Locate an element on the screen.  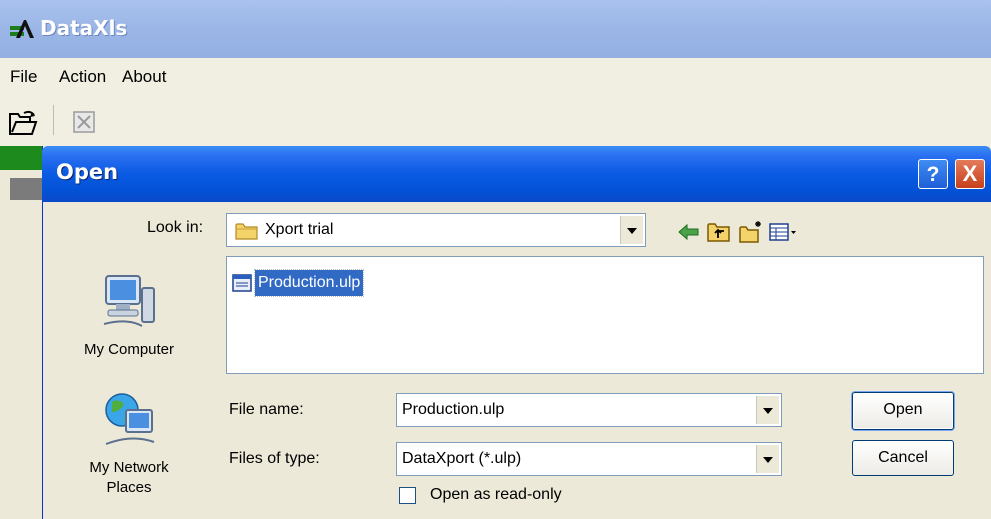
menu-action: Action is located at coordinates (82, 77).